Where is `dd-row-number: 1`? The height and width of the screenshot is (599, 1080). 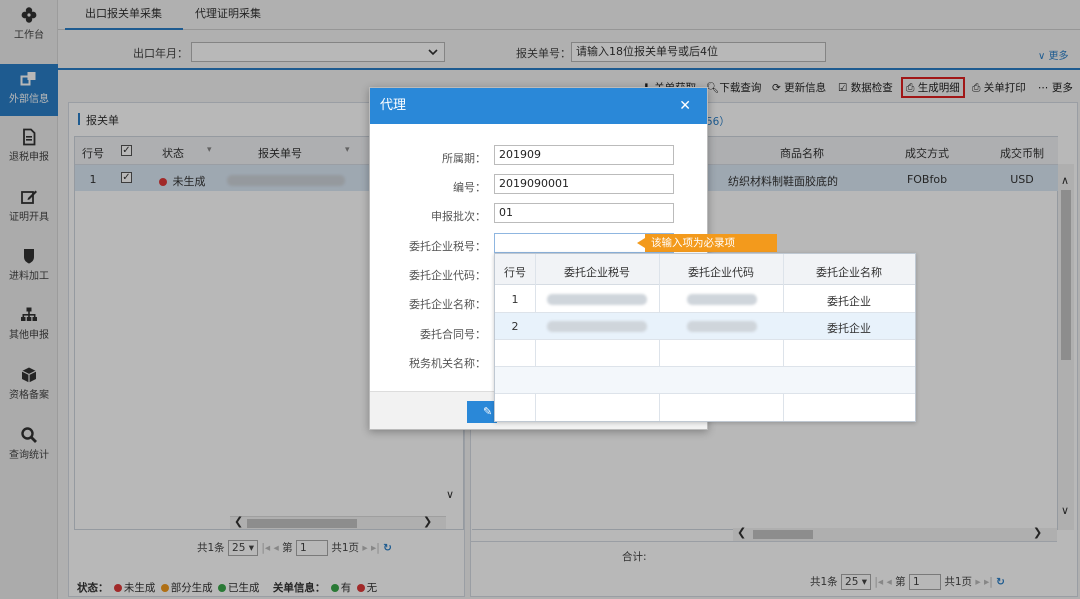 dd-row-number: 1 is located at coordinates (515, 299).